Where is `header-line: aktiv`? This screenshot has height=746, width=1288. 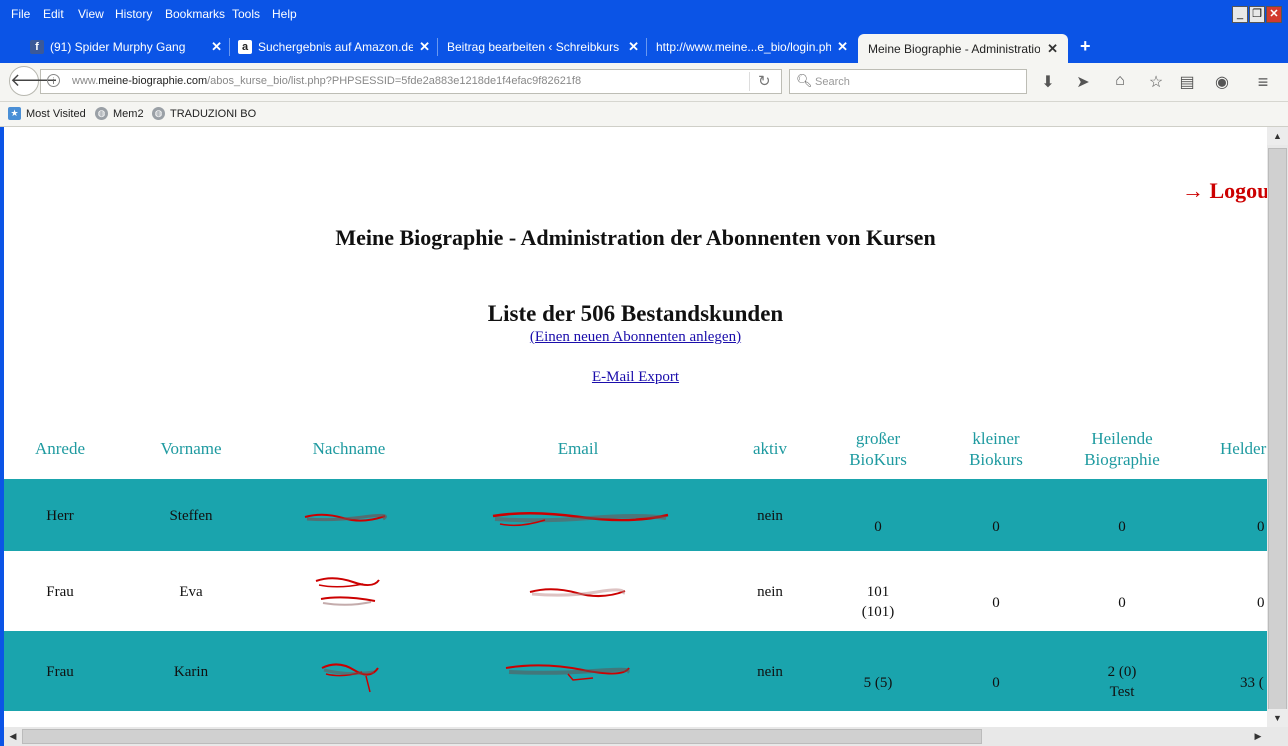 header-line: aktiv is located at coordinates (770, 448).